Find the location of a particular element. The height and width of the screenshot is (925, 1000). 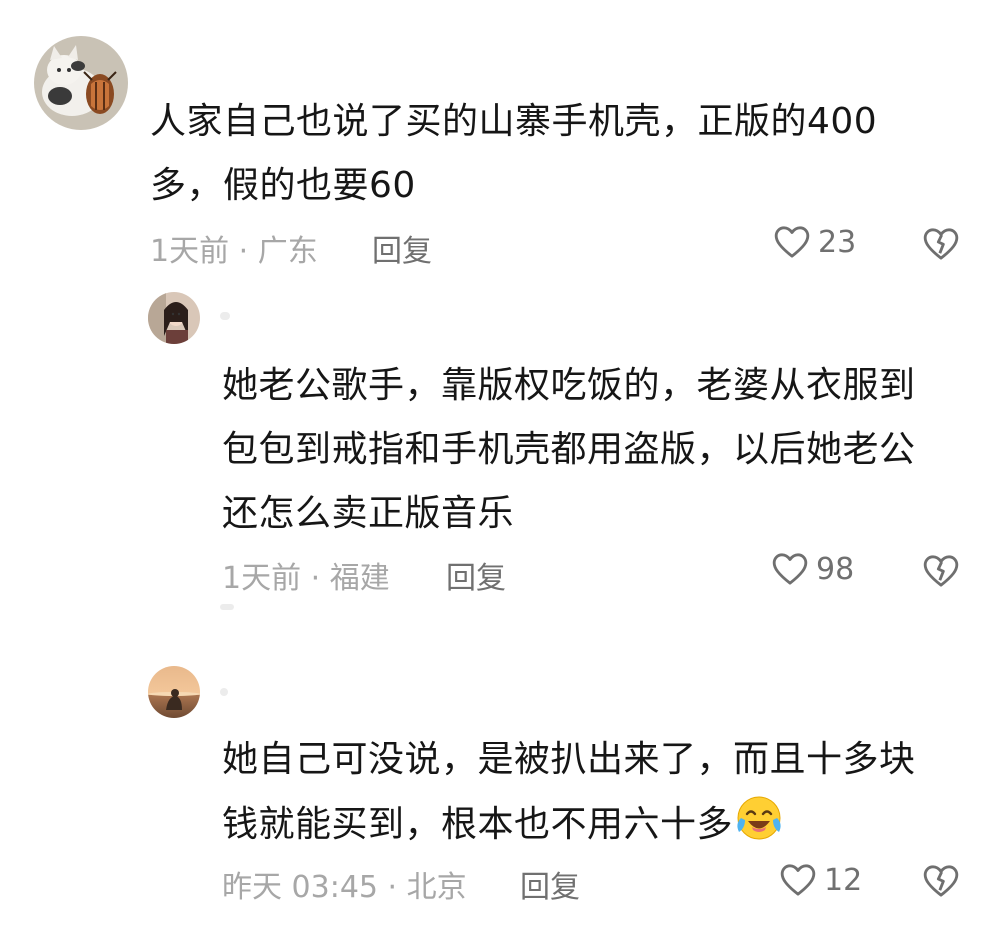

comment-meta: 1天前 · 福建 is located at coordinates (306, 578).